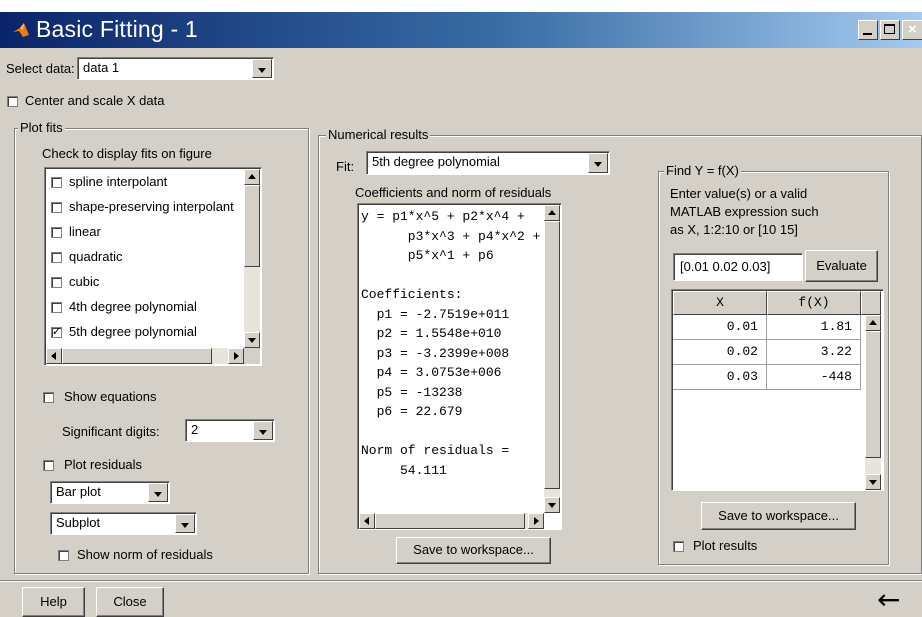  What do you see at coordinates (912, 30) in the screenshot?
I see `close-window-button: ×` at bounding box center [912, 30].